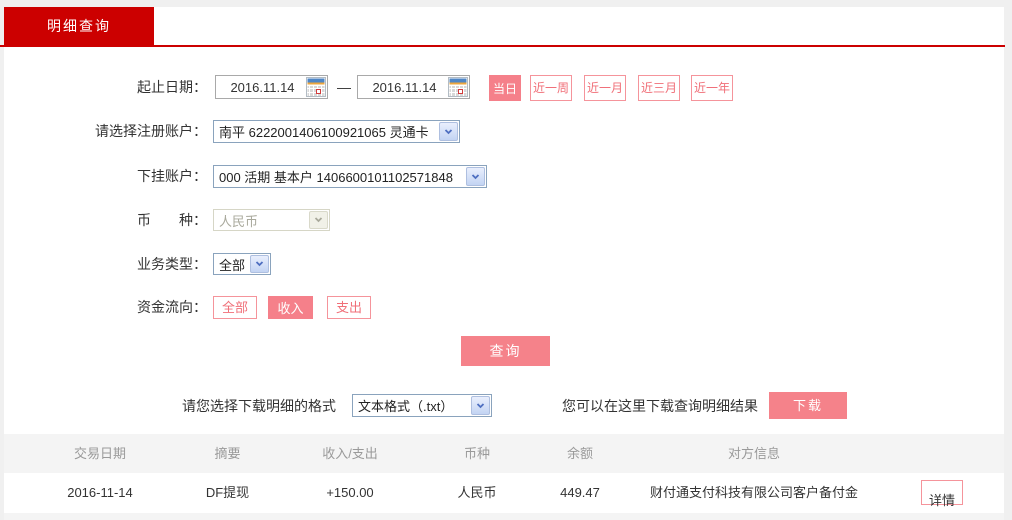  I want to click on download-format-value: 文本格式（.txt）, so click(406, 406).